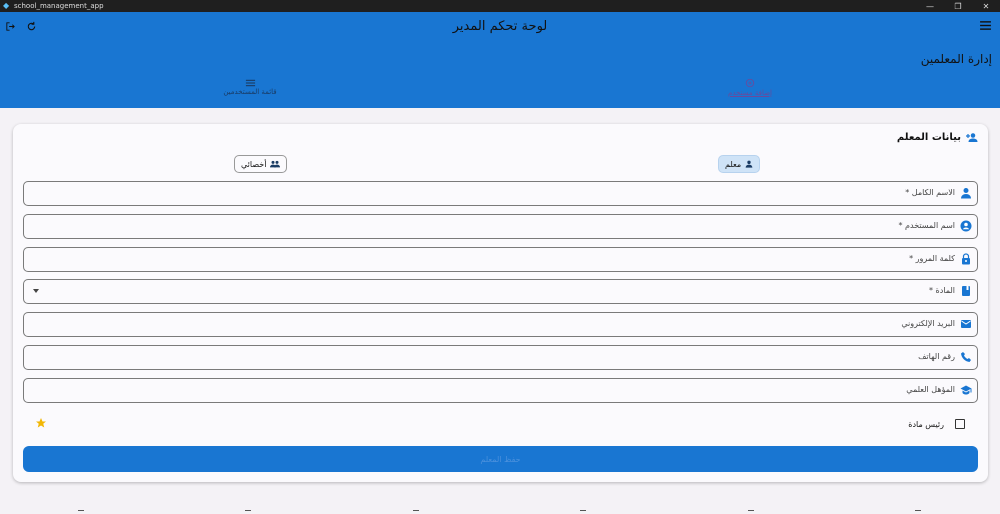 The height and width of the screenshot is (514, 1000). What do you see at coordinates (966, 390) in the screenshot?
I see `school-icon` at bounding box center [966, 390].